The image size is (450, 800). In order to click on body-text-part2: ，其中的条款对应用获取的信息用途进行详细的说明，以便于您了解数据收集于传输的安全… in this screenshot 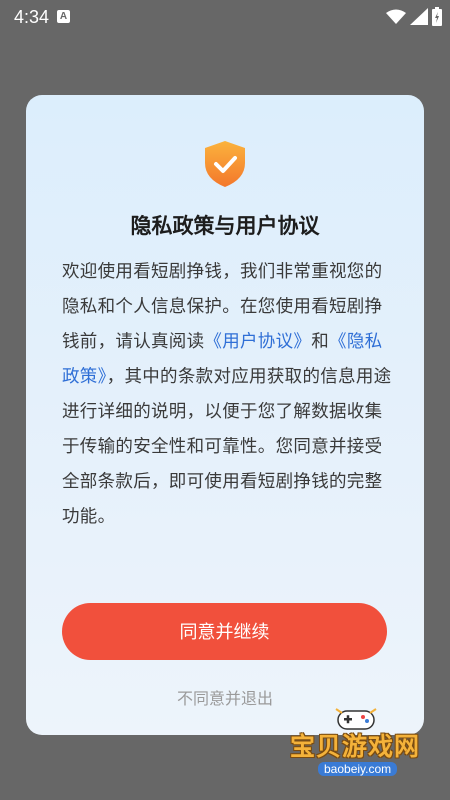, I will do `click(227, 447)`.